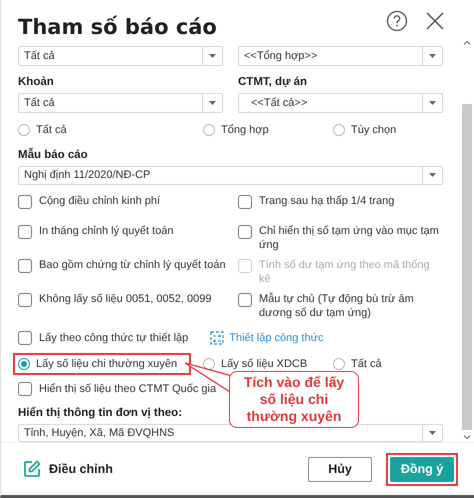 This screenshot has width=474, height=498. What do you see at coordinates (326, 201) in the screenshot?
I see `checkbox-label: Trang sau hạ thấp 1/4 trang` at bounding box center [326, 201].